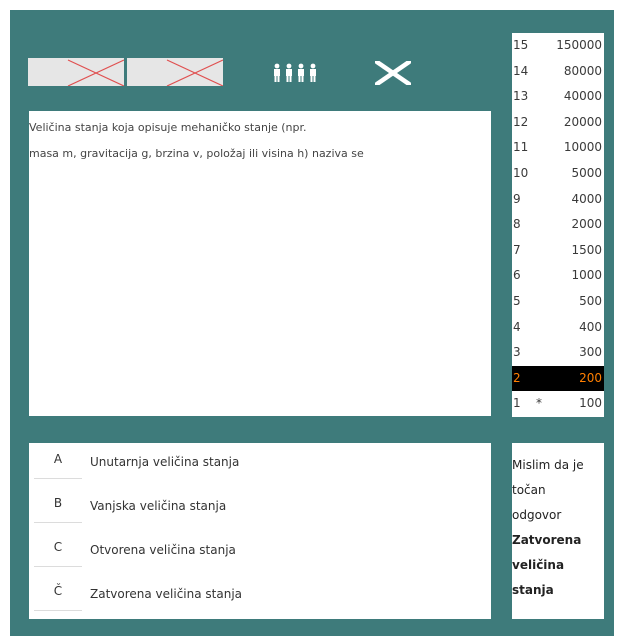 Image resolution: width=619 pixels, height=639 pixels. What do you see at coordinates (521, 121) in the screenshot?
I see `prize-level: 12` at bounding box center [521, 121].